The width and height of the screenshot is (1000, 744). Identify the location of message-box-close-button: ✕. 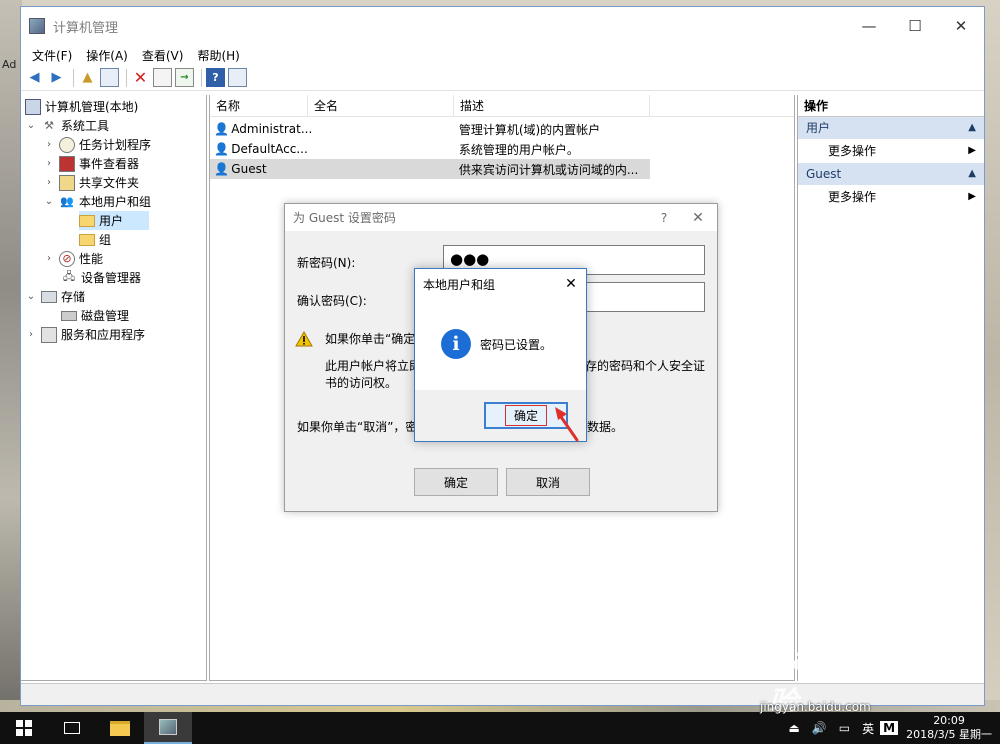
(571, 284).